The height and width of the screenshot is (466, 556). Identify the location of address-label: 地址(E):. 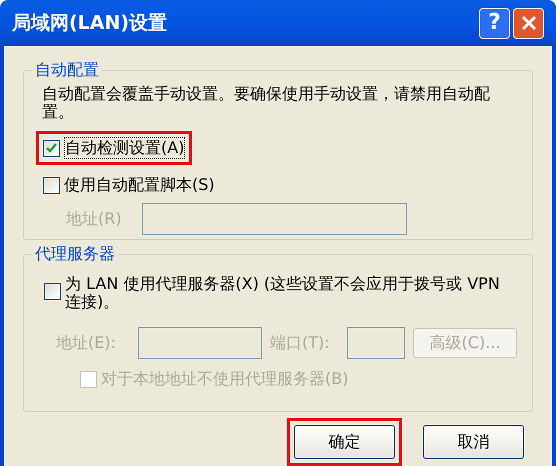
(86, 343).